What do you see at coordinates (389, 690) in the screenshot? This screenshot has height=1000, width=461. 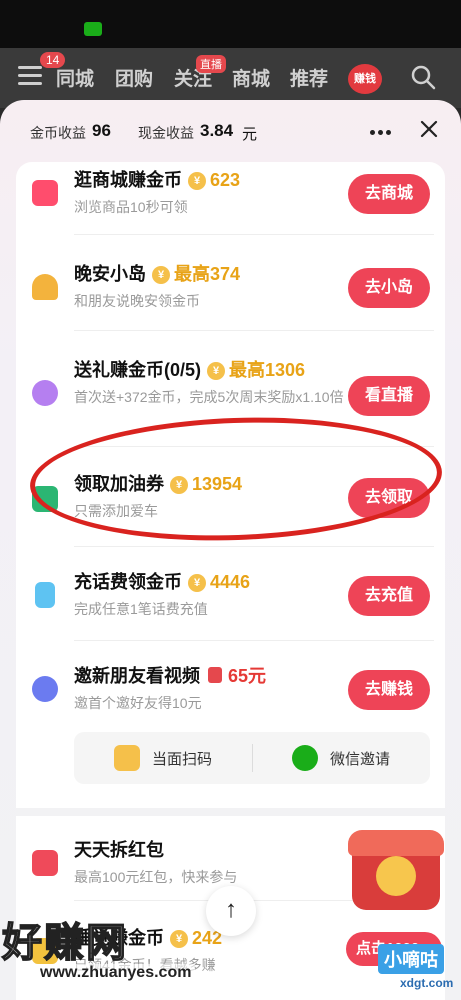 I see `go-earn-button: 去赚钱` at bounding box center [389, 690].